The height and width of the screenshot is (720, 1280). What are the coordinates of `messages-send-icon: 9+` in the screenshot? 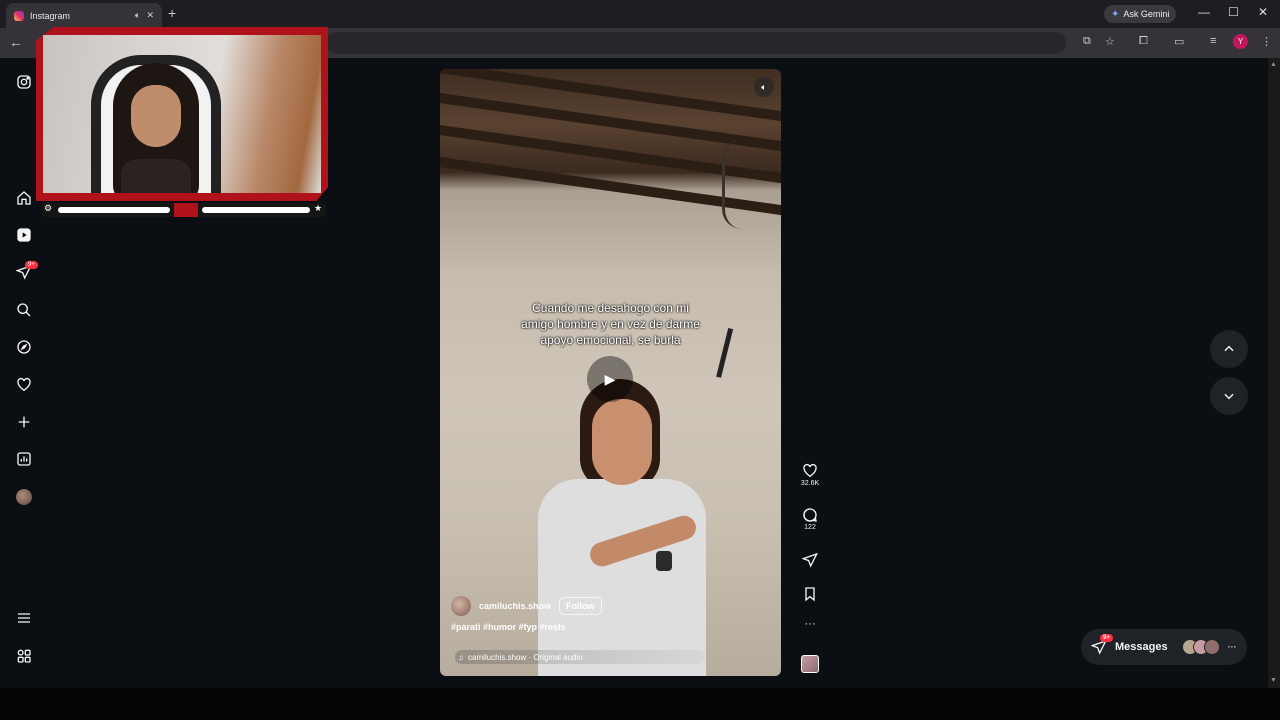 It's located at (1102, 644).